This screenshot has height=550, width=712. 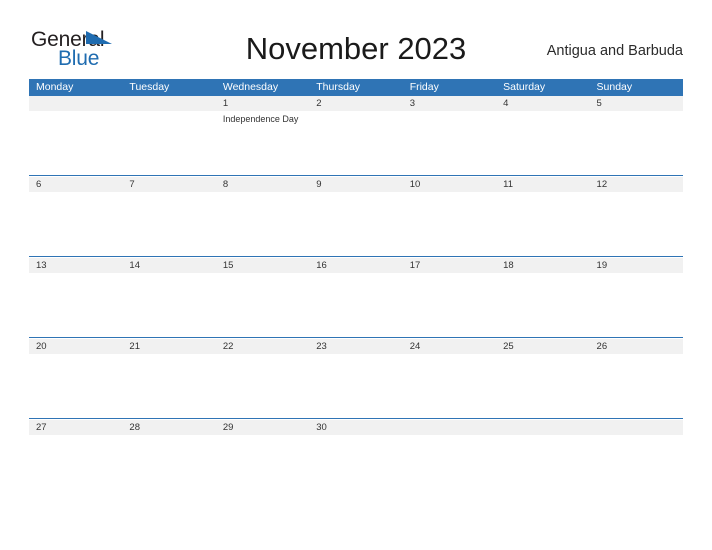 What do you see at coordinates (262, 265) in the screenshot?
I see `day-number: 15` at bounding box center [262, 265].